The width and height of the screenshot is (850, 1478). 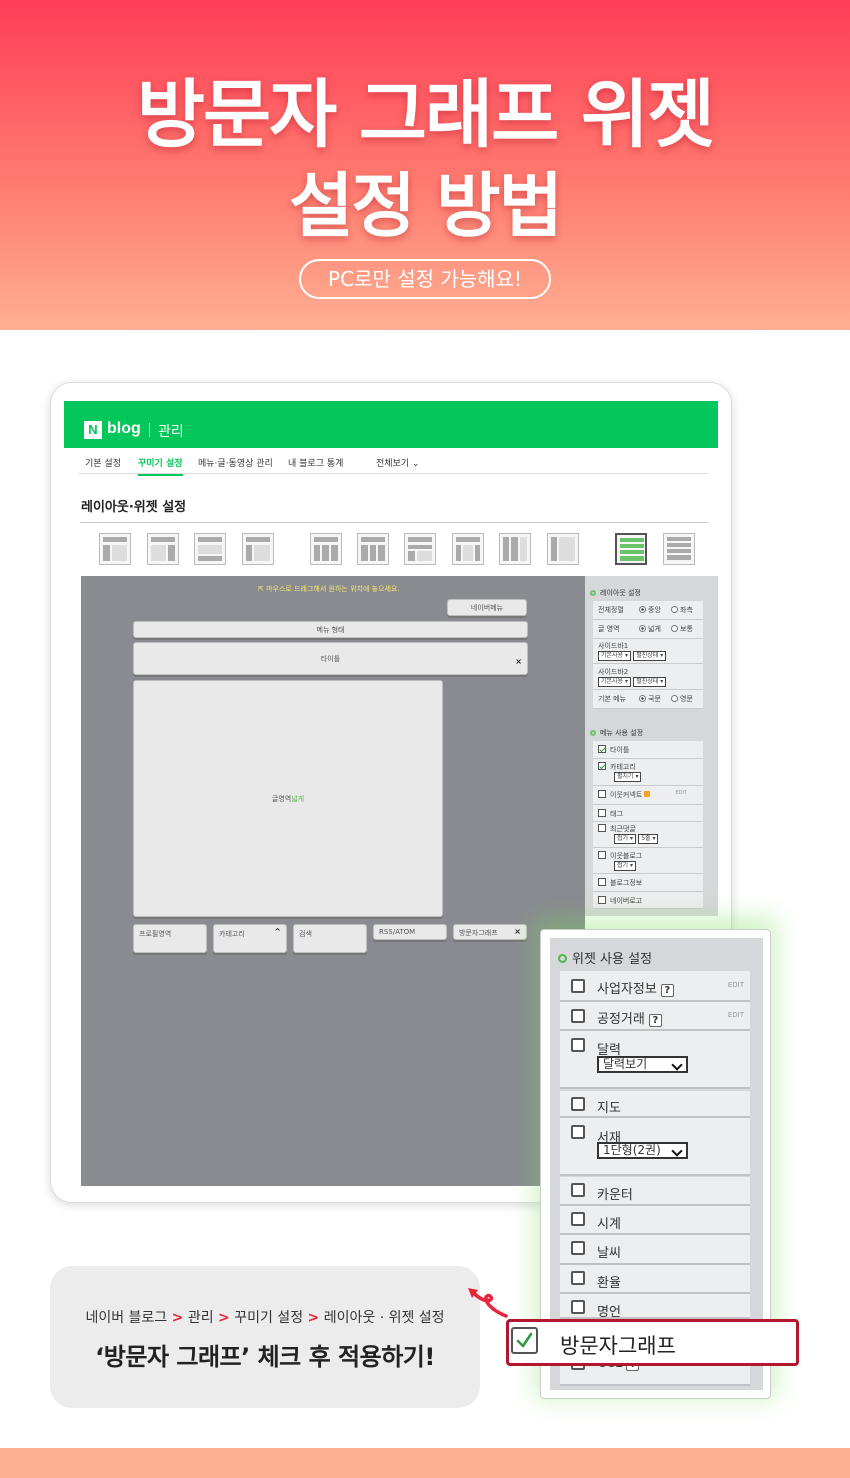 I want to click on sidebar1-state-select: 펼친상태 ▾, so click(x=650, y=656).